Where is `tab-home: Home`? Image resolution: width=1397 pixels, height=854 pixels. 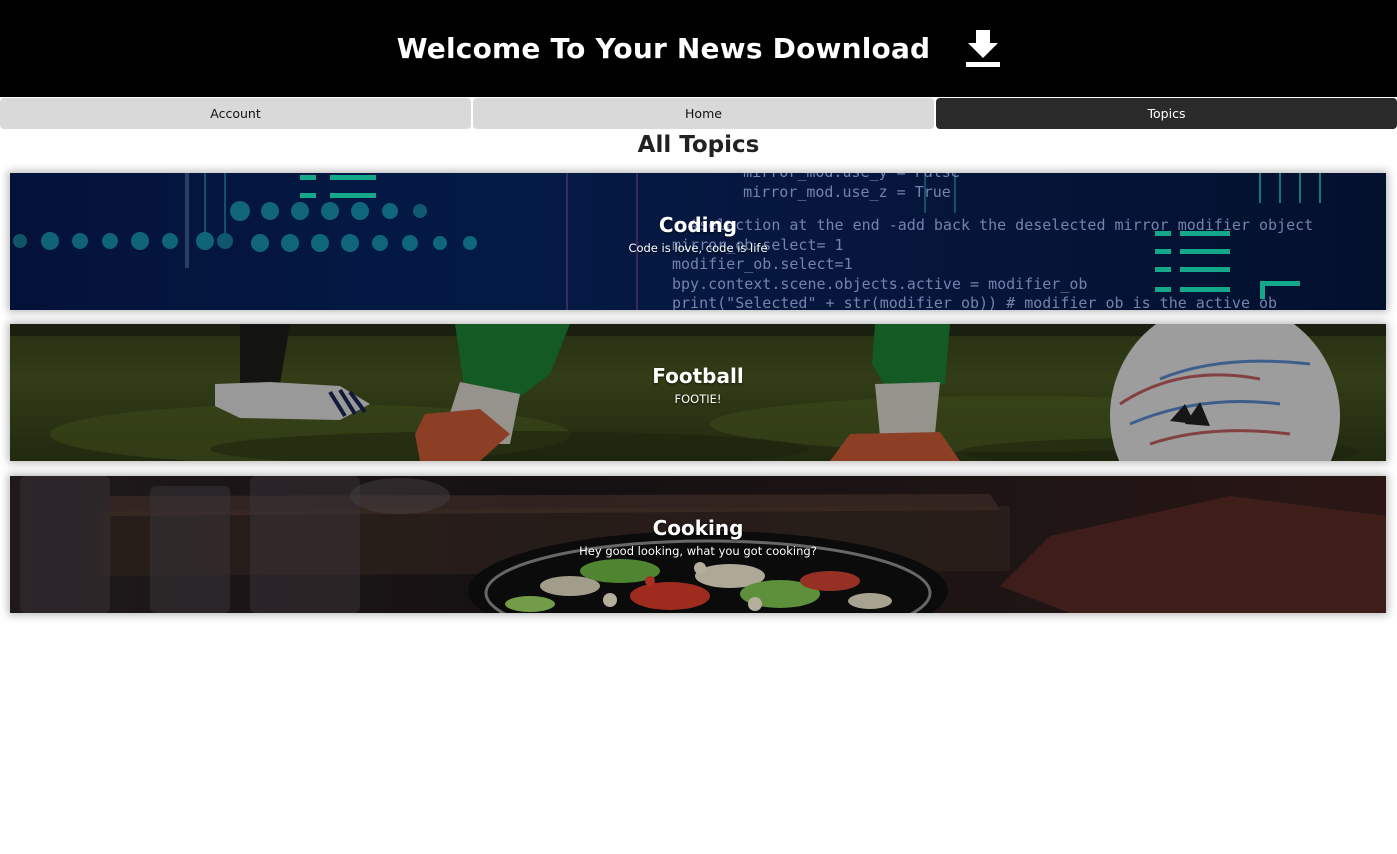
tab-home: Home is located at coordinates (703, 113).